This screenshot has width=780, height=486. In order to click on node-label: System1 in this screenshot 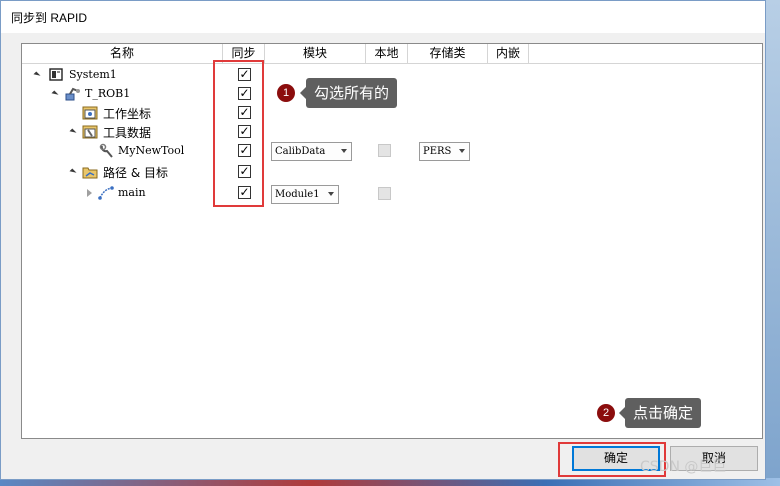, I will do `click(93, 74)`.